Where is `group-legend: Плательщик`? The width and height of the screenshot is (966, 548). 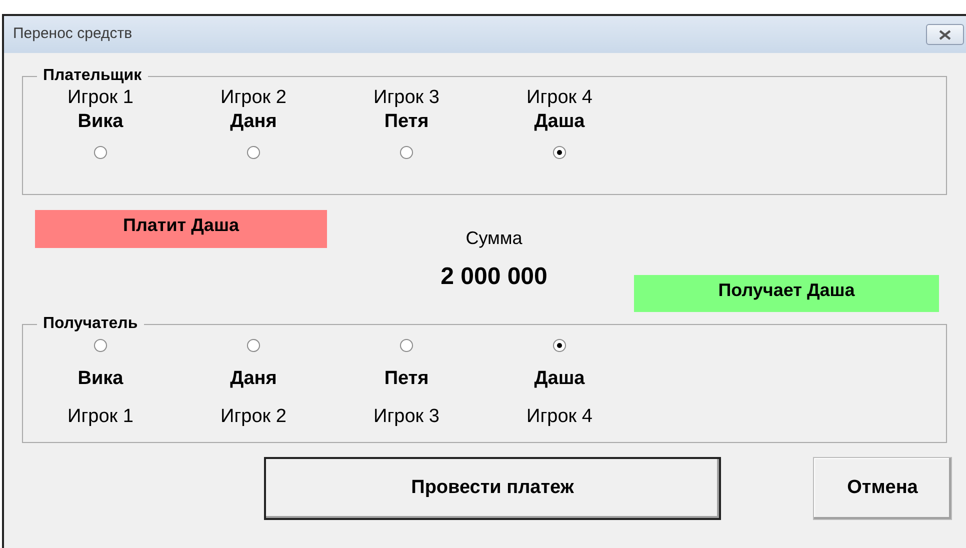 group-legend: Плательщик is located at coordinates (92, 76).